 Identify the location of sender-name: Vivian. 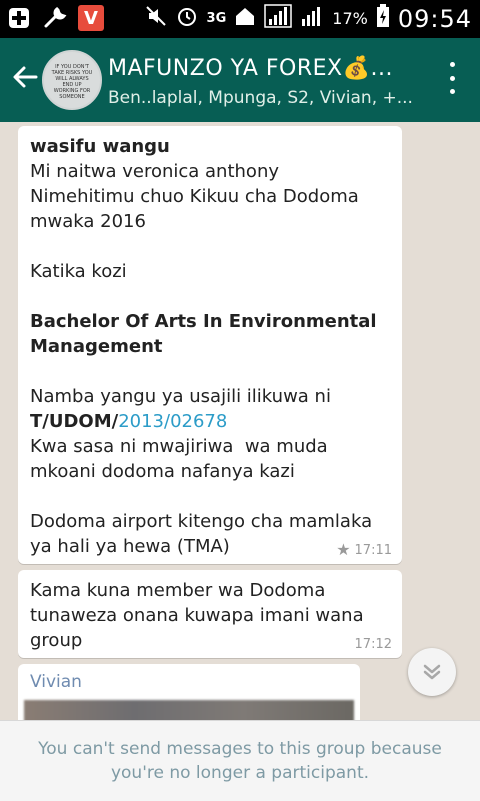
(56, 682).